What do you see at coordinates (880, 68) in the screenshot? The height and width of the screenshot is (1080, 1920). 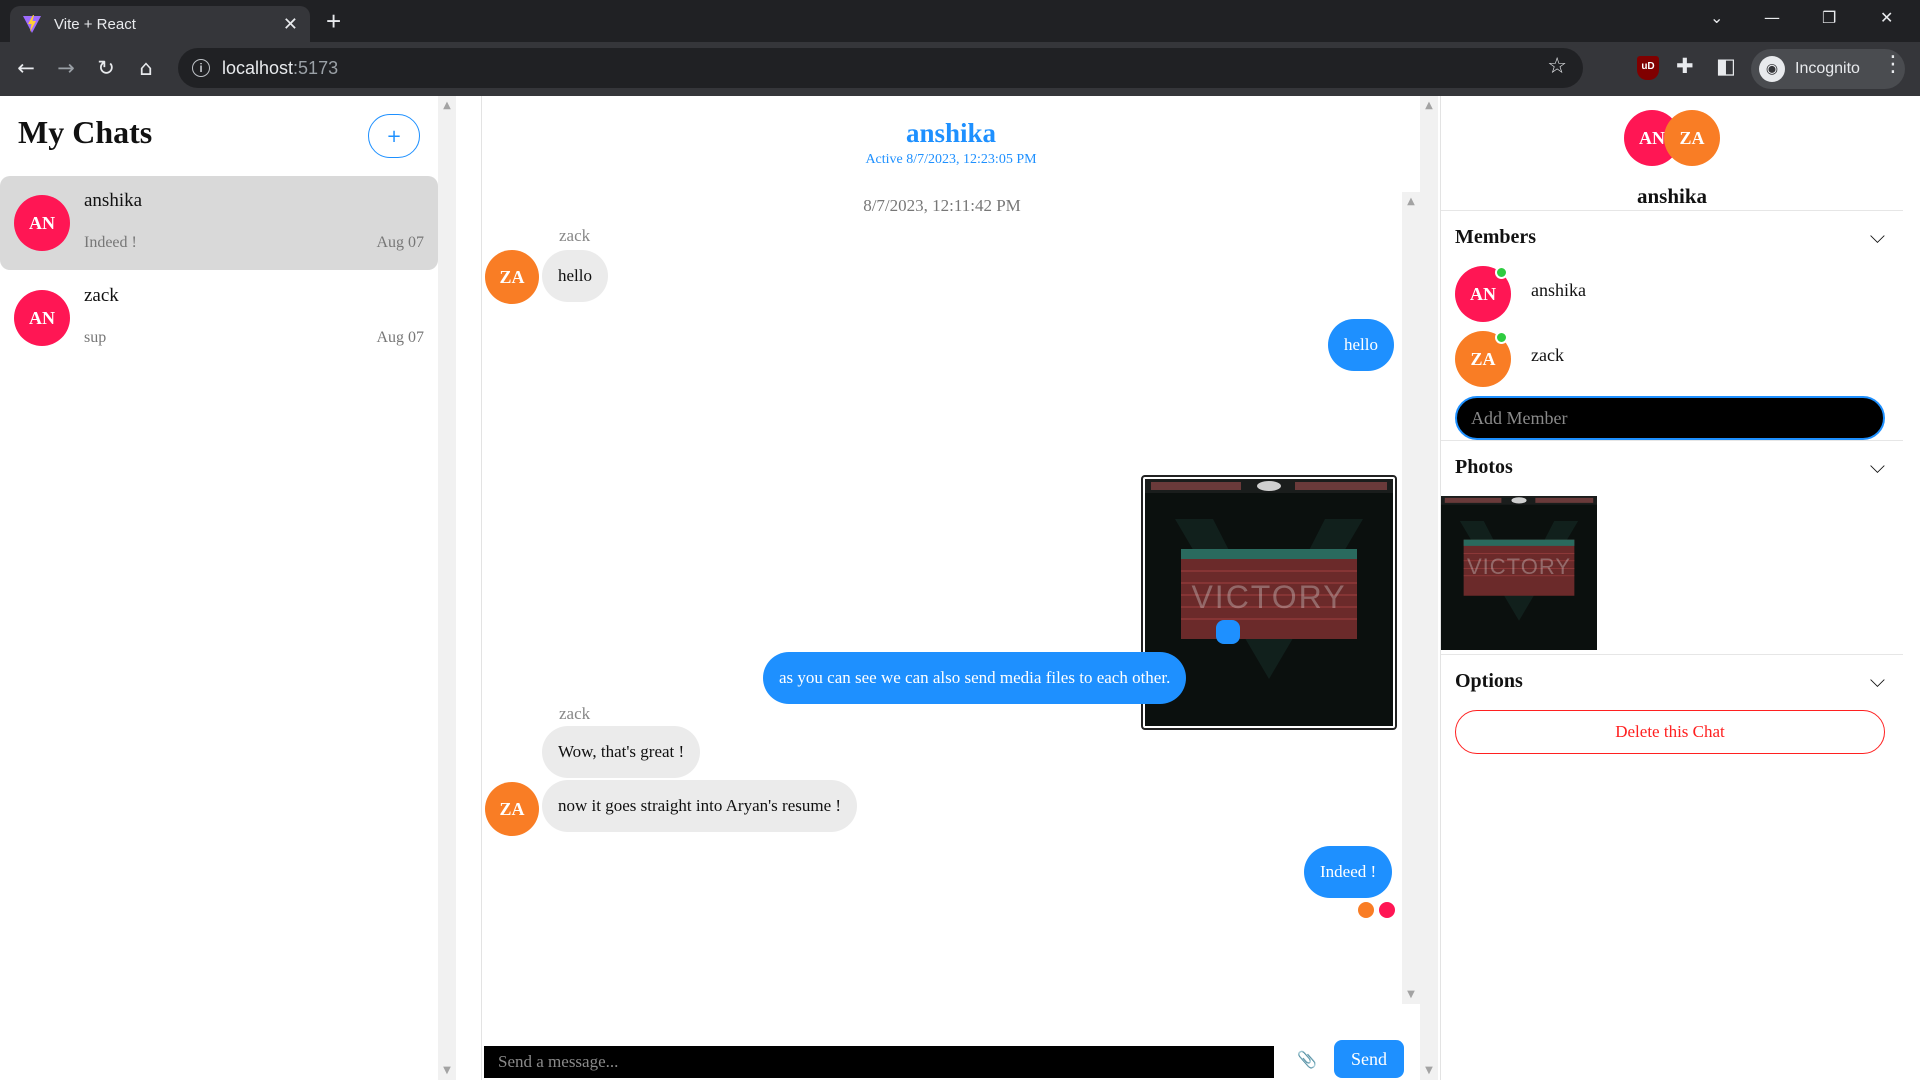 I see `address-bar: i localhost:5173 ☆` at bounding box center [880, 68].